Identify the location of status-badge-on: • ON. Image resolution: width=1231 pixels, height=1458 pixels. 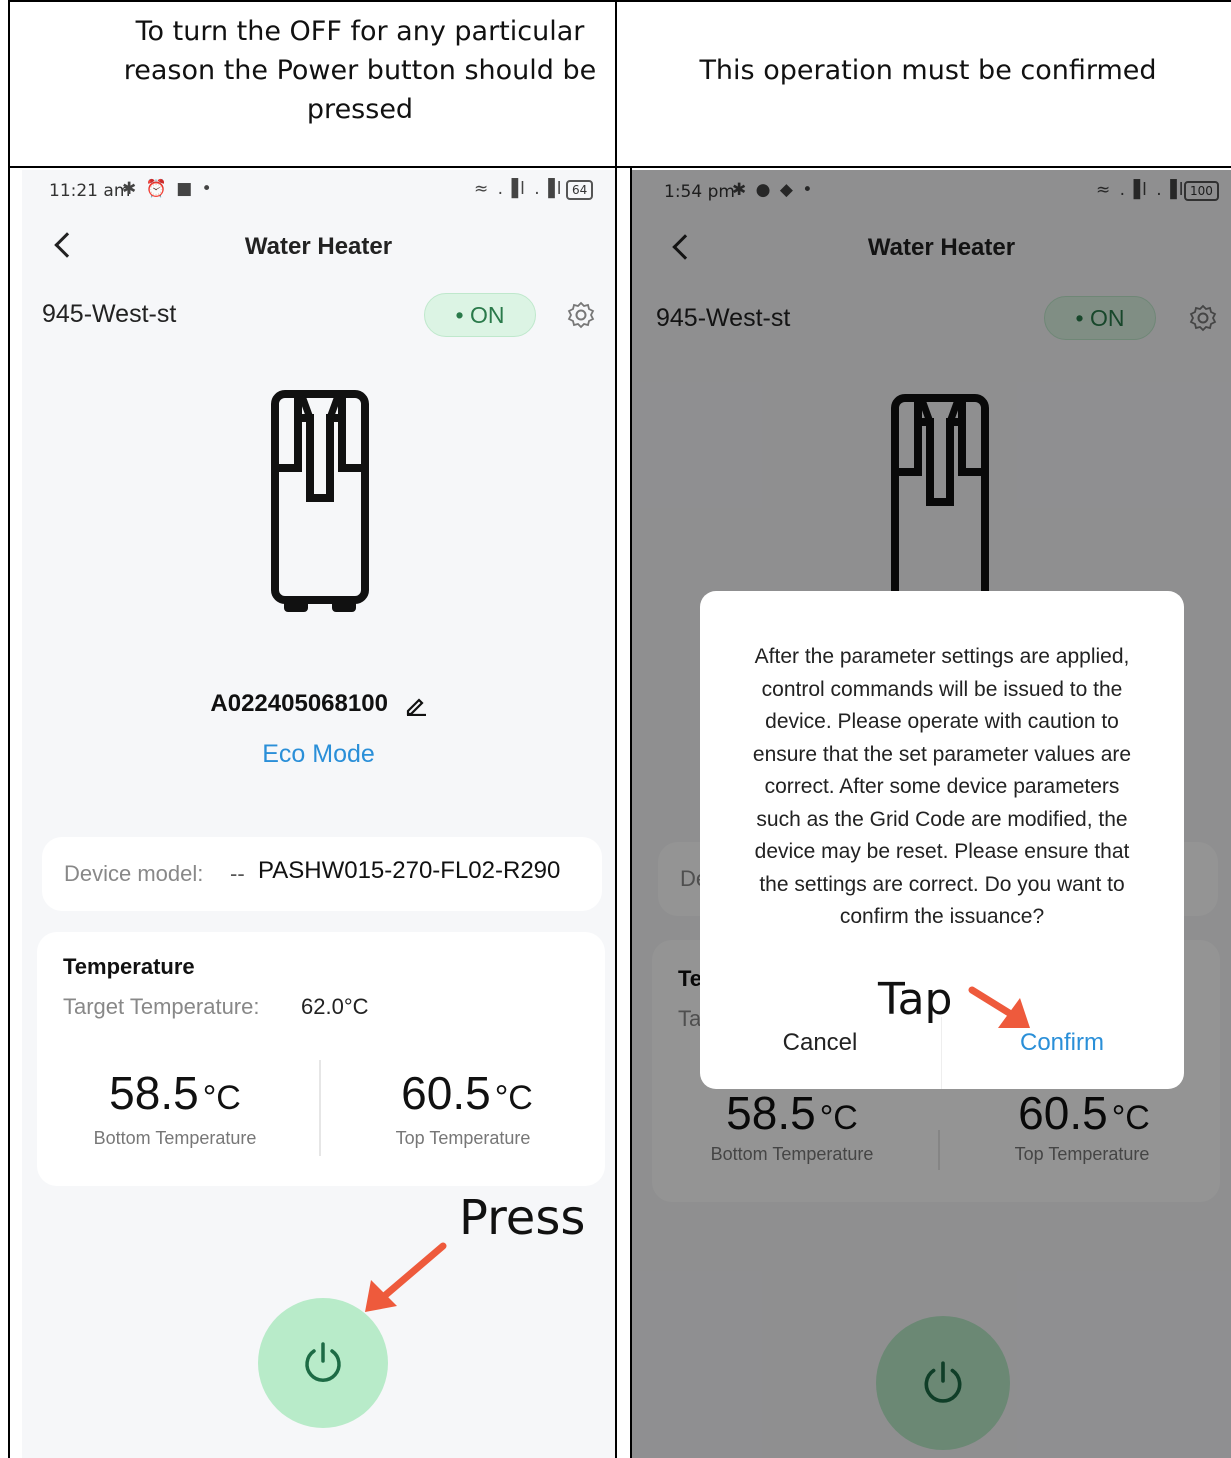
(480, 315).